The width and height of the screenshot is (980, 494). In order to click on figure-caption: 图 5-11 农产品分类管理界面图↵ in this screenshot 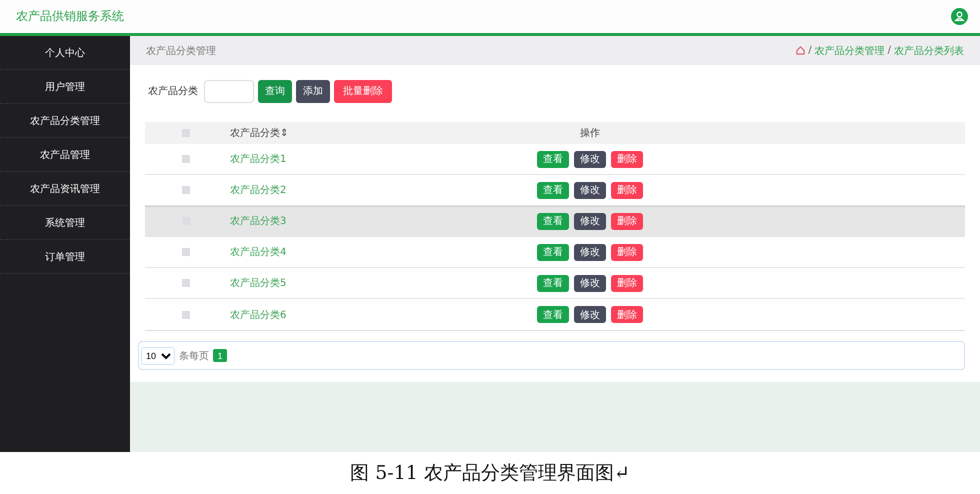, I will do `click(490, 473)`.